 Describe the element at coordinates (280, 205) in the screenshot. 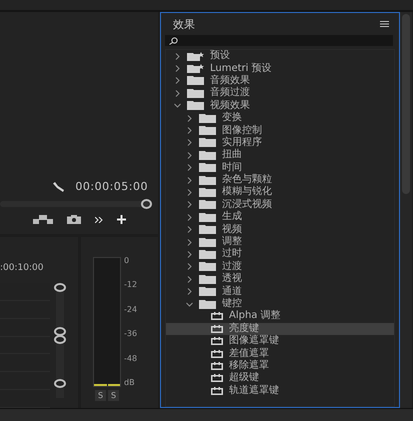

I see `tree-item: 沉浸式视频` at that location.